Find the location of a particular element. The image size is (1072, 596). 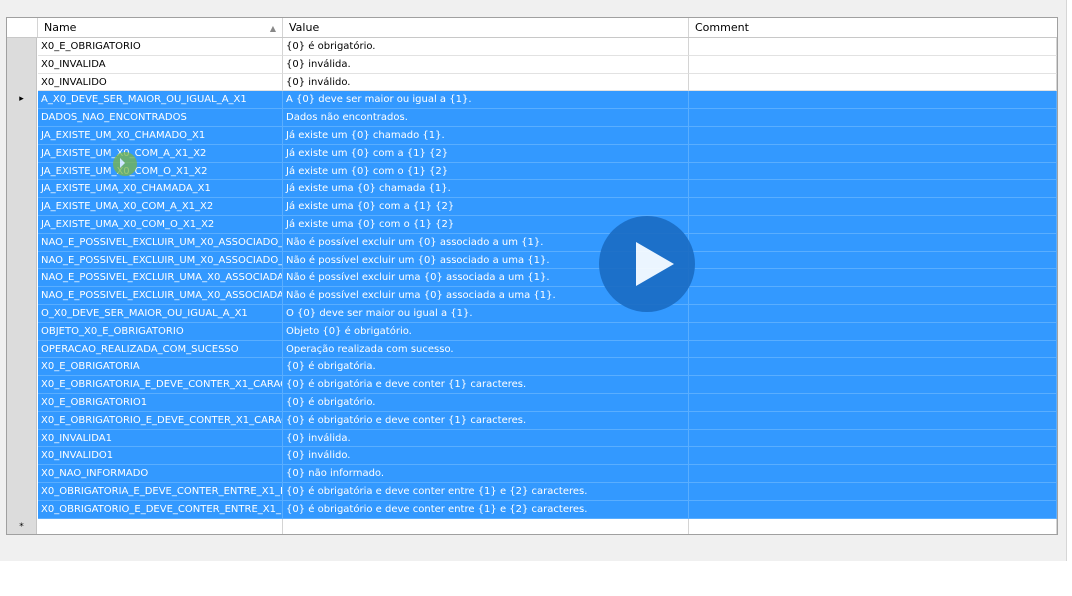

table-row: X0_E_OBRIGATORIO1 {0} é obrigatório. is located at coordinates (532, 402).